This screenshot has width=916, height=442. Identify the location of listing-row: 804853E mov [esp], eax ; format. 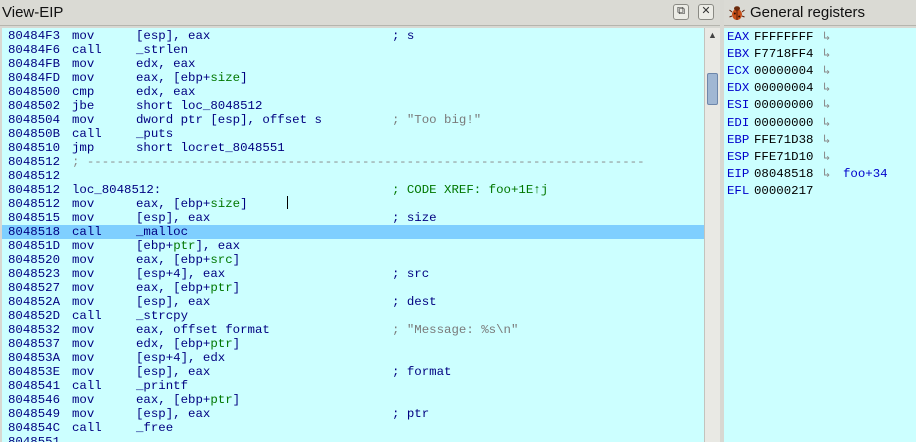
(353, 372).